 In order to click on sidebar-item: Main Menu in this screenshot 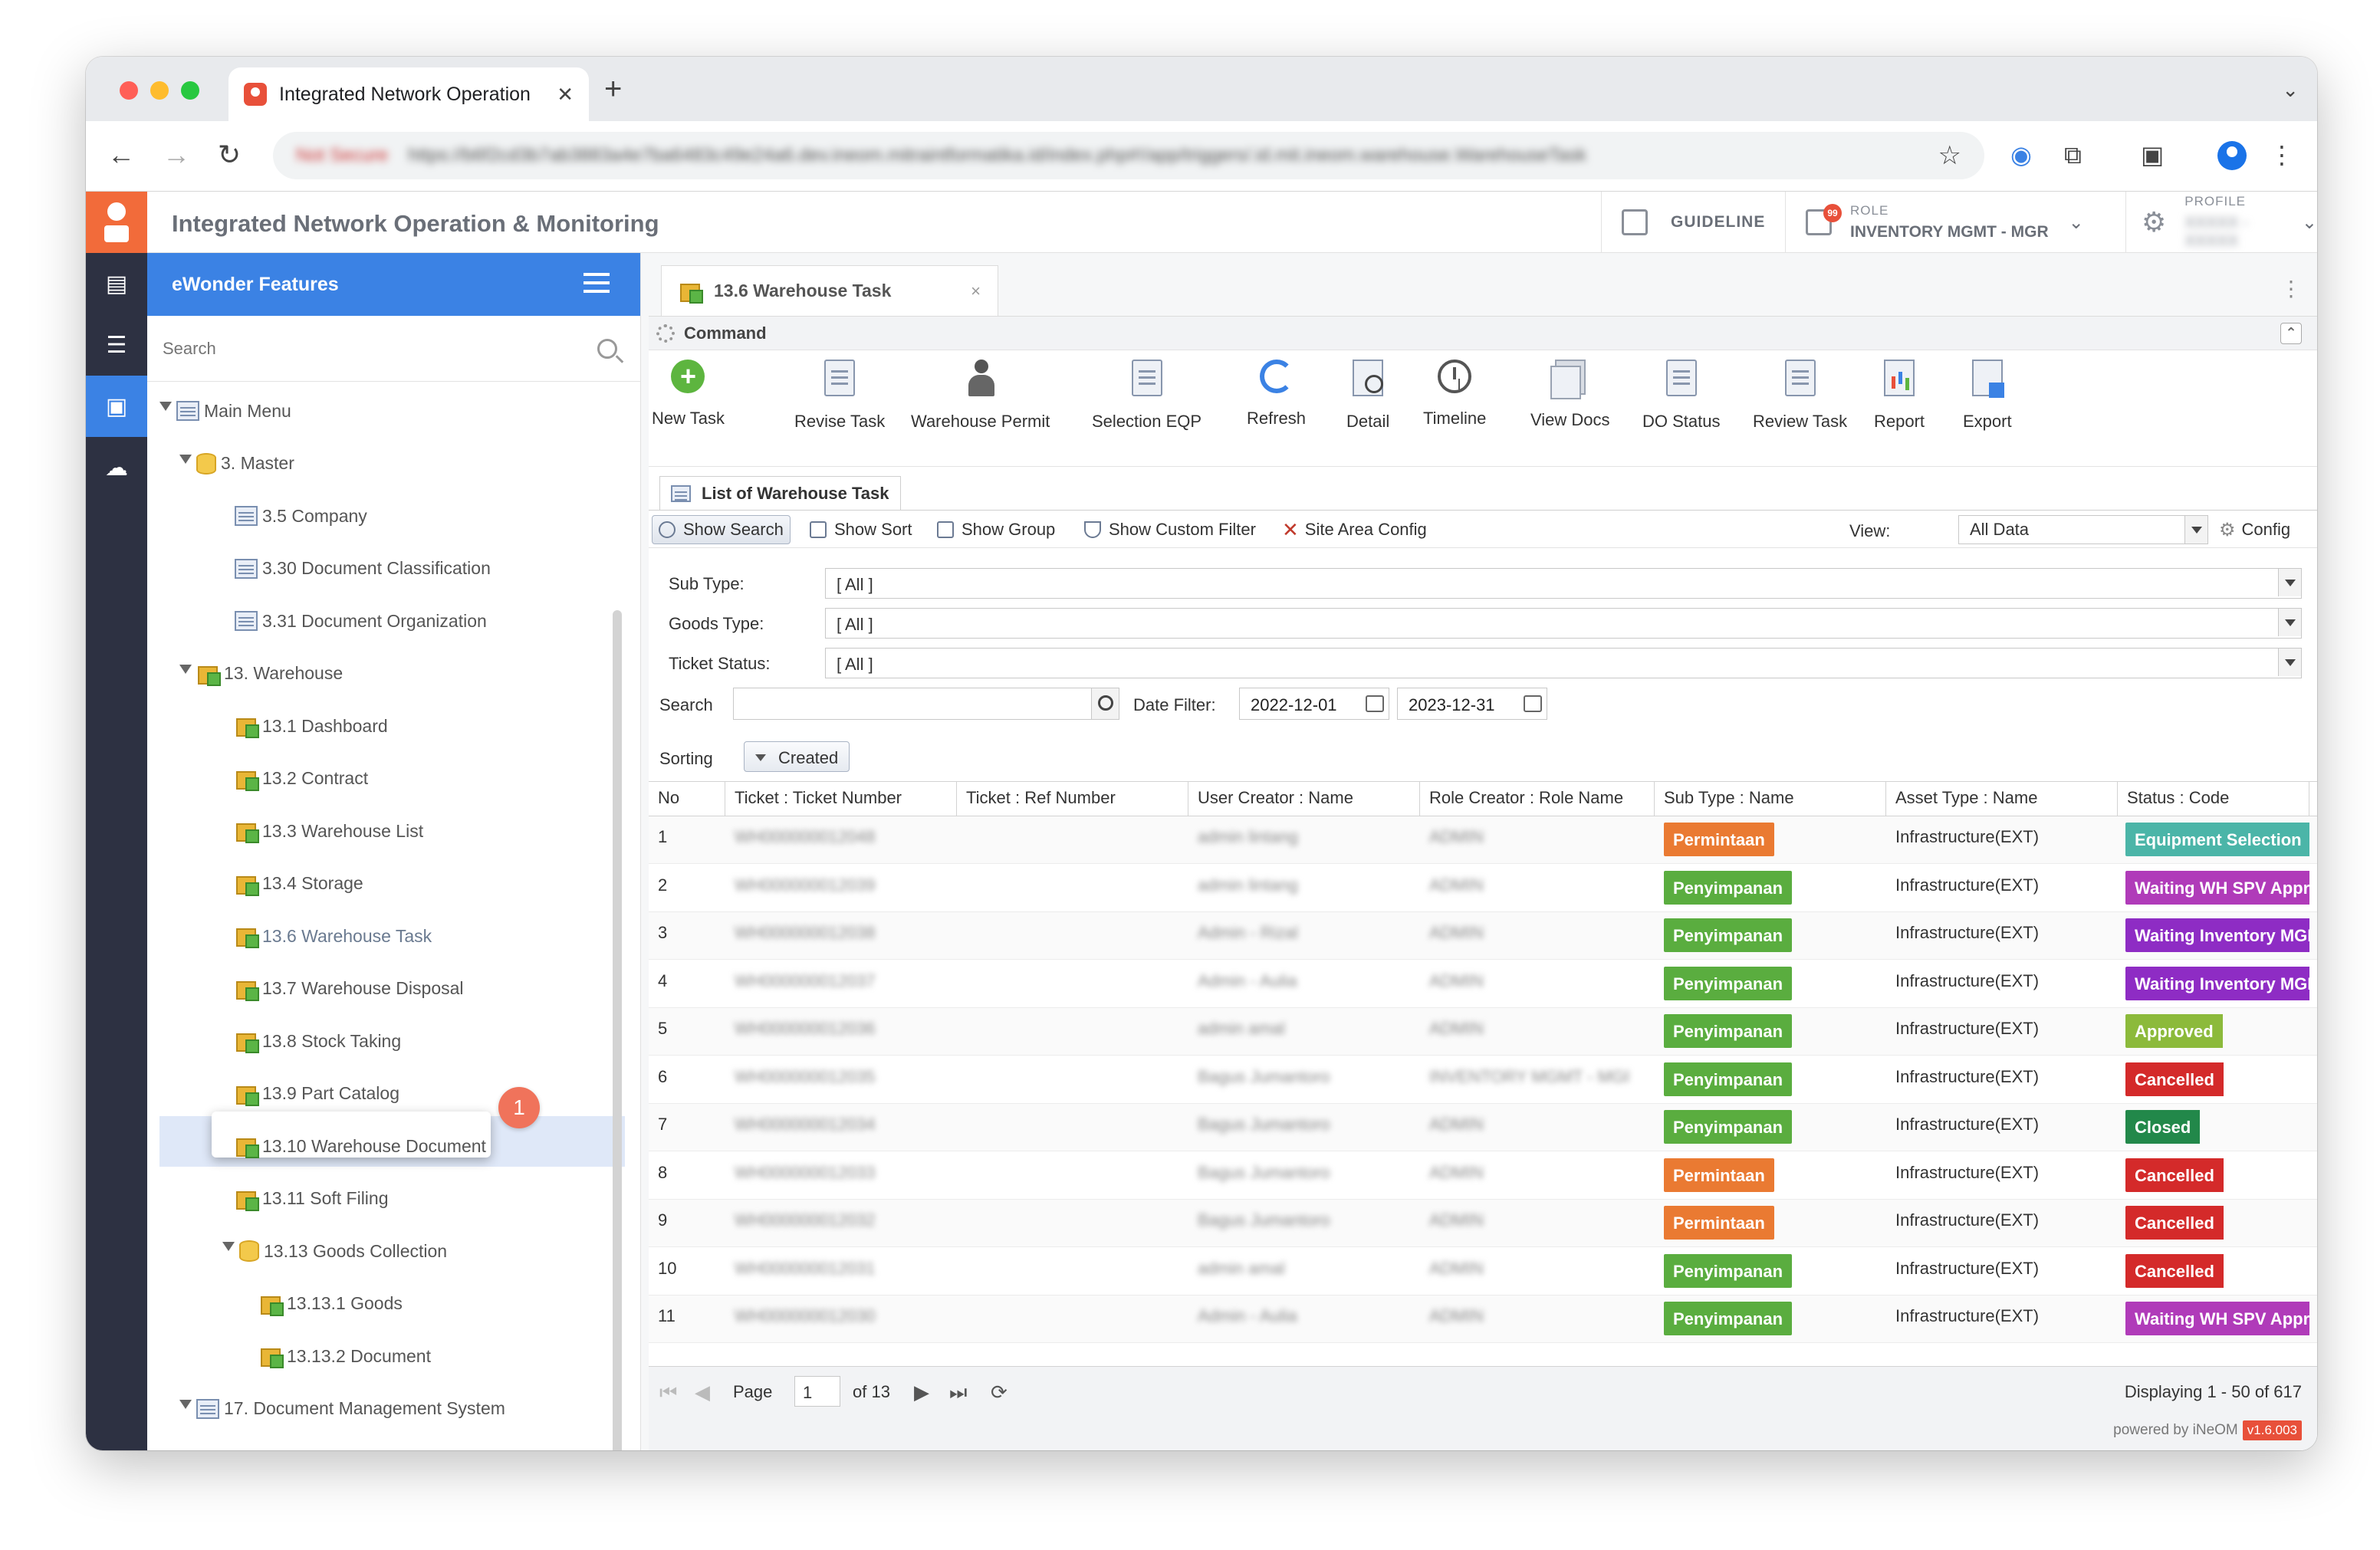, I will do `click(225, 411)`.